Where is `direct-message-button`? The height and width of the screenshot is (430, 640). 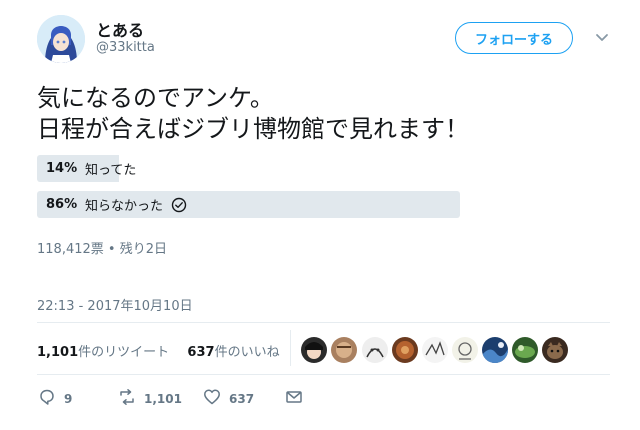
direct-message-button is located at coordinates (294, 398).